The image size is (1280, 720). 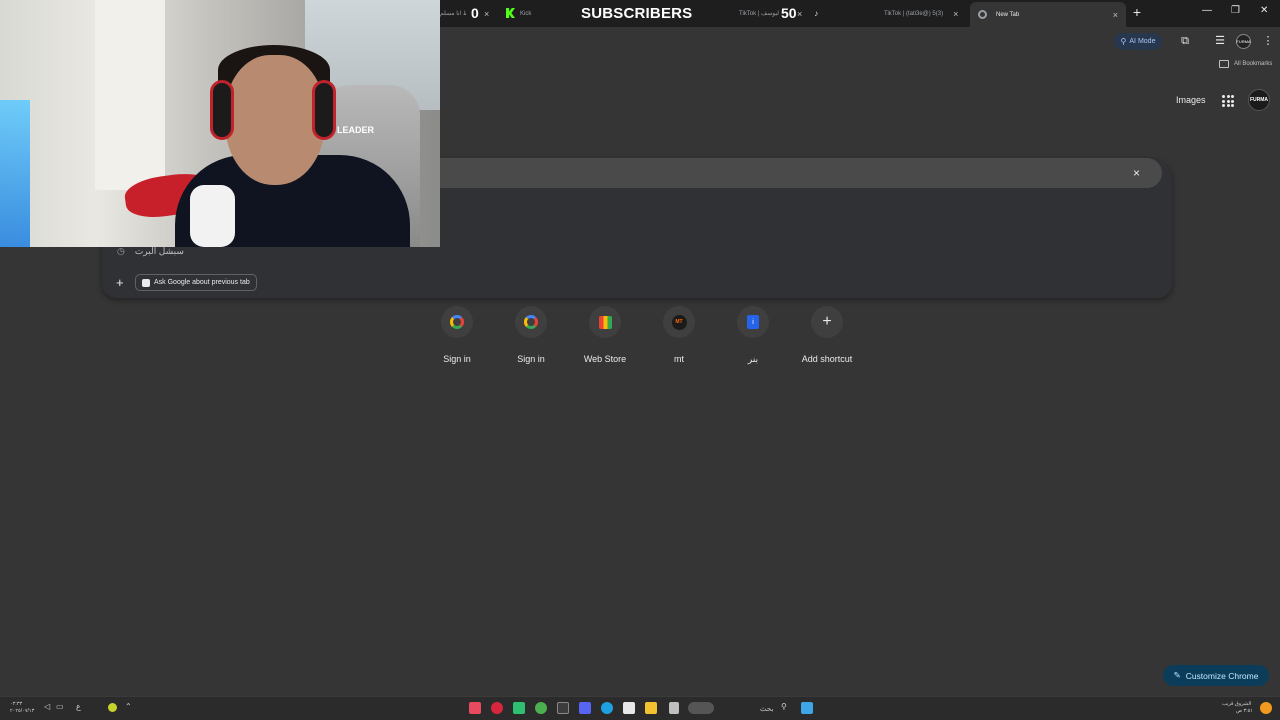 What do you see at coordinates (159, 251) in the screenshot?
I see `suggestion-text: سبشل البرت` at bounding box center [159, 251].